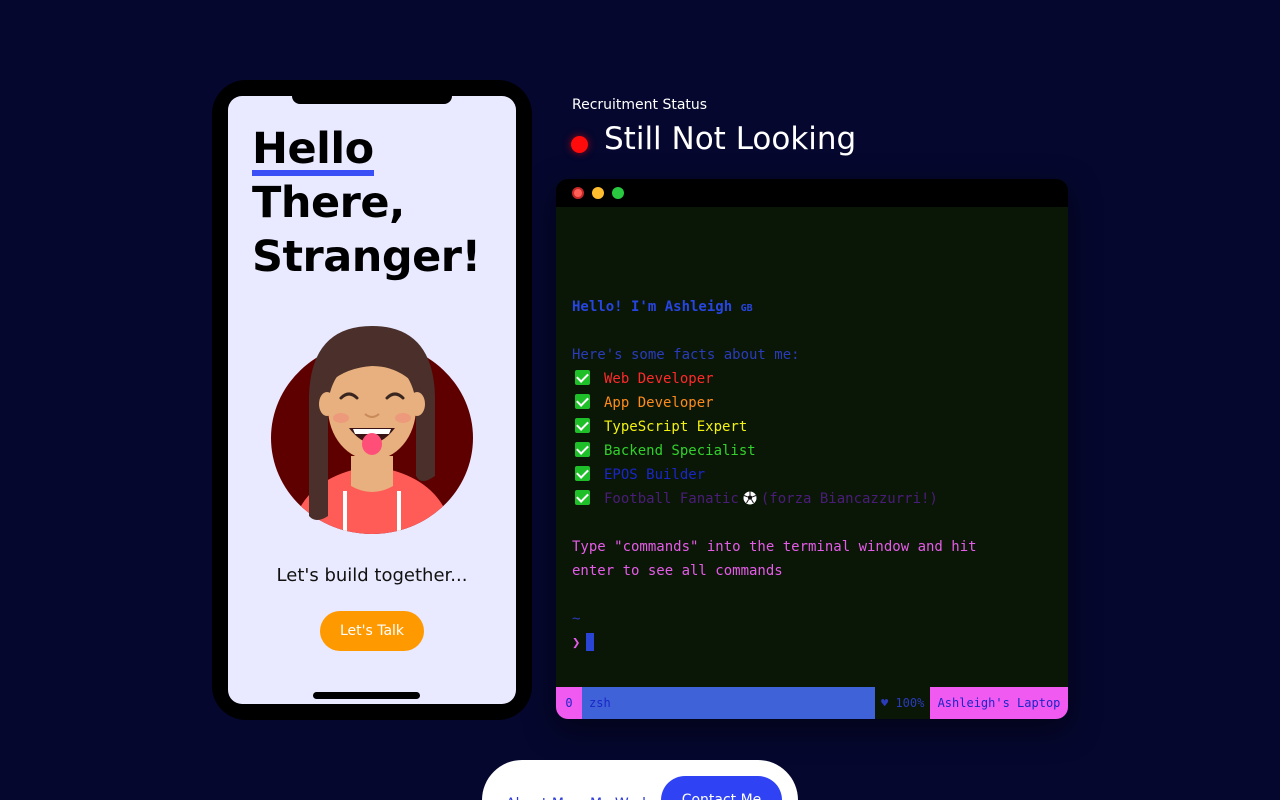 Image resolution: width=1280 pixels, height=800 pixels. What do you see at coordinates (659, 403) in the screenshot?
I see `fact-text: App Developer` at bounding box center [659, 403].